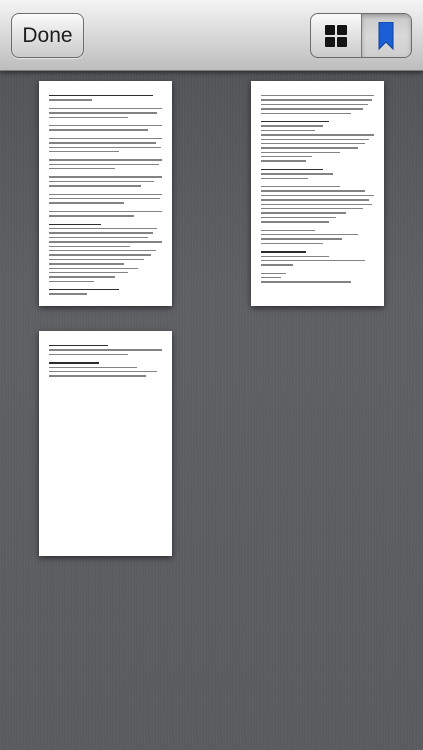 This screenshot has height=750, width=423. I want to click on view-mode-segmented-control, so click(361, 35).